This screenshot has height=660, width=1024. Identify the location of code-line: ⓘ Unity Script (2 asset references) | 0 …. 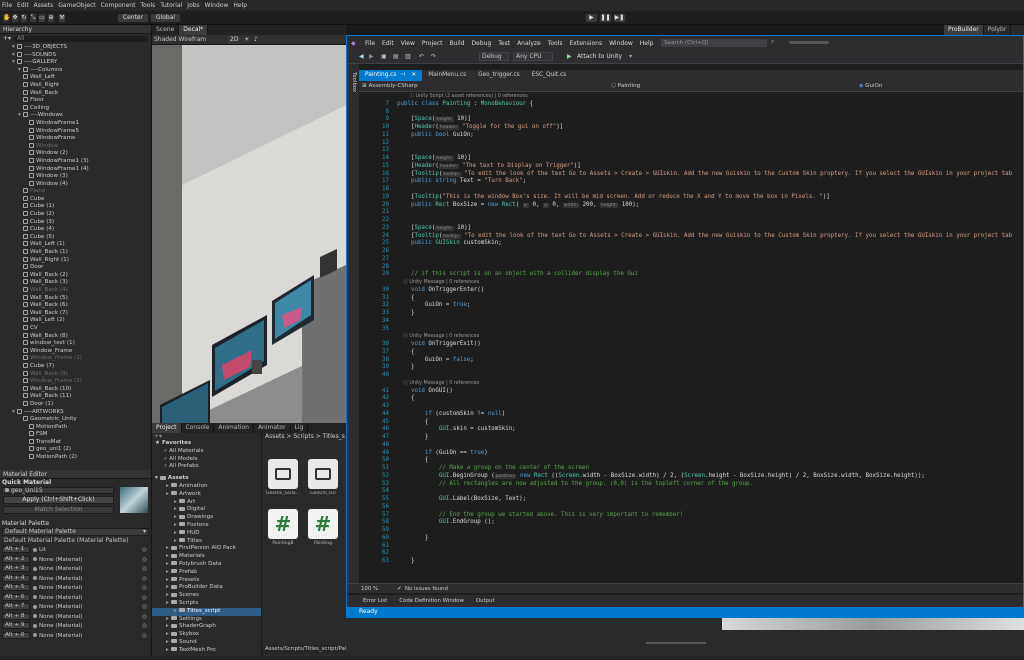
(710, 97).